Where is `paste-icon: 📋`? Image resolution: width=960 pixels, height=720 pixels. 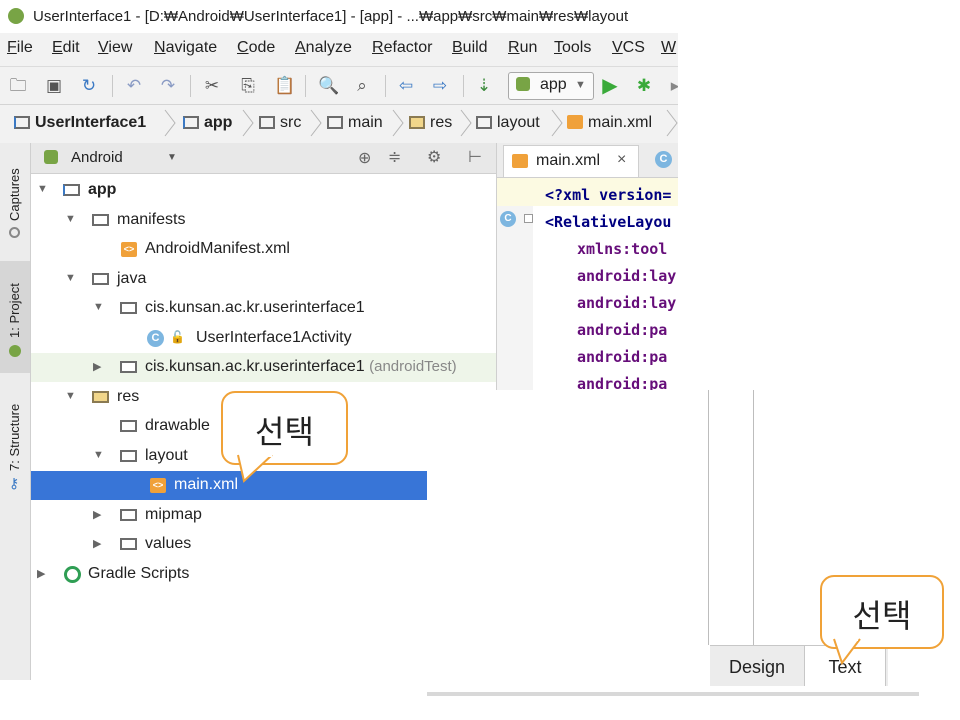 paste-icon: 📋 is located at coordinates (284, 86).